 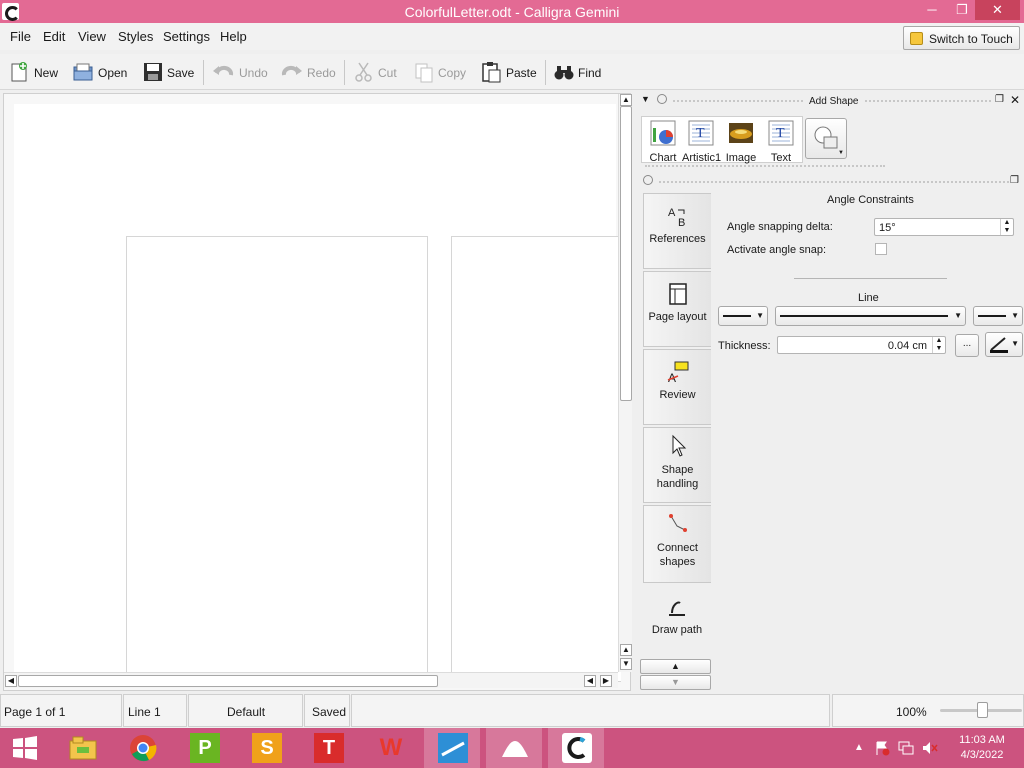 What do you see at coordinates (376, 72) in the screenshot?
I see `cut-button: Cut` at bounding box center [376, 72].